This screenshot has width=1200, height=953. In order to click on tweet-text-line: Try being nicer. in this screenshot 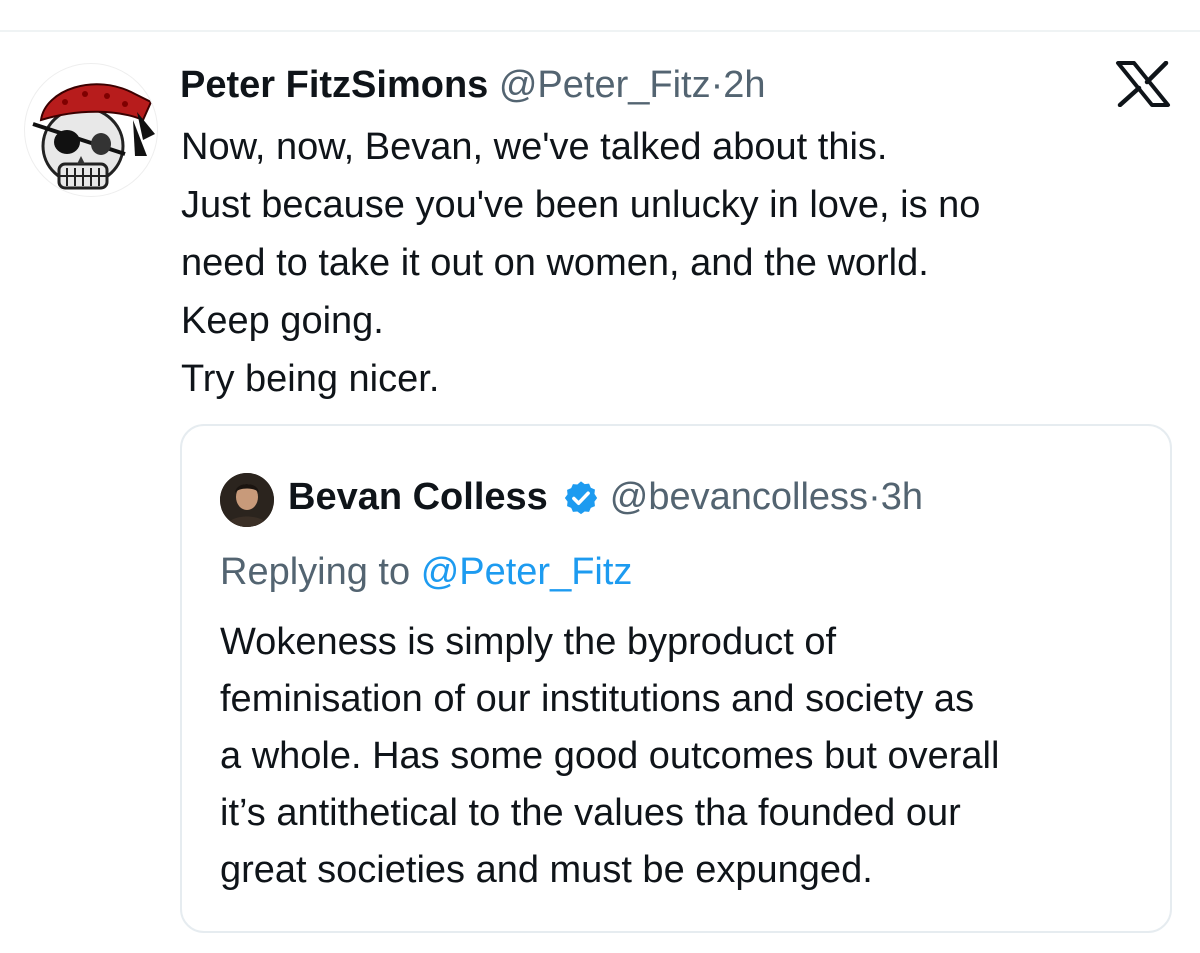, I will do `click(310, 379)`.